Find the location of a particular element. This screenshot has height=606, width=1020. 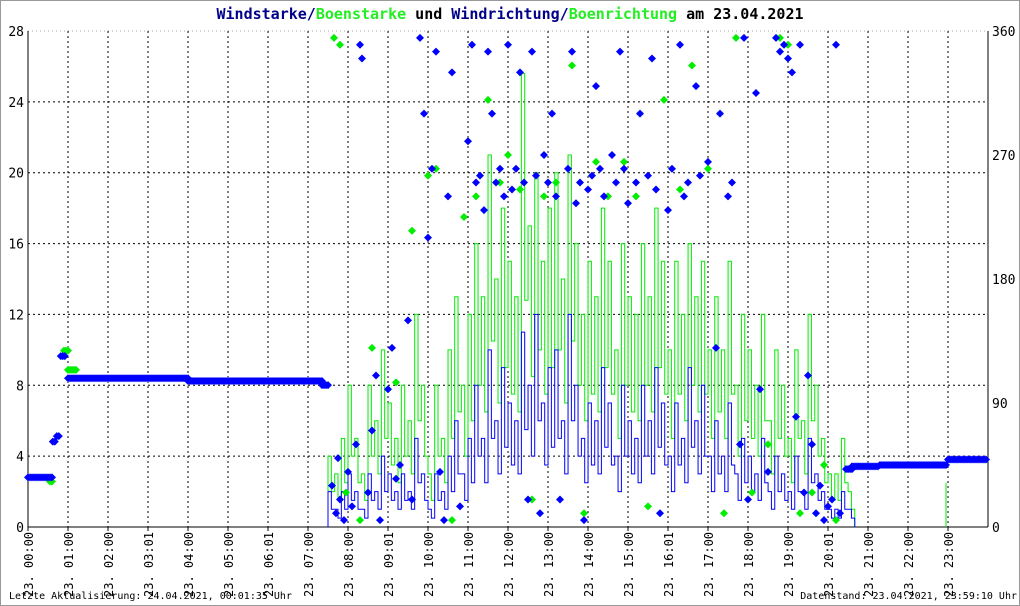

x-tick-label: 23. 04:00 is located at coordinates (189, 564).